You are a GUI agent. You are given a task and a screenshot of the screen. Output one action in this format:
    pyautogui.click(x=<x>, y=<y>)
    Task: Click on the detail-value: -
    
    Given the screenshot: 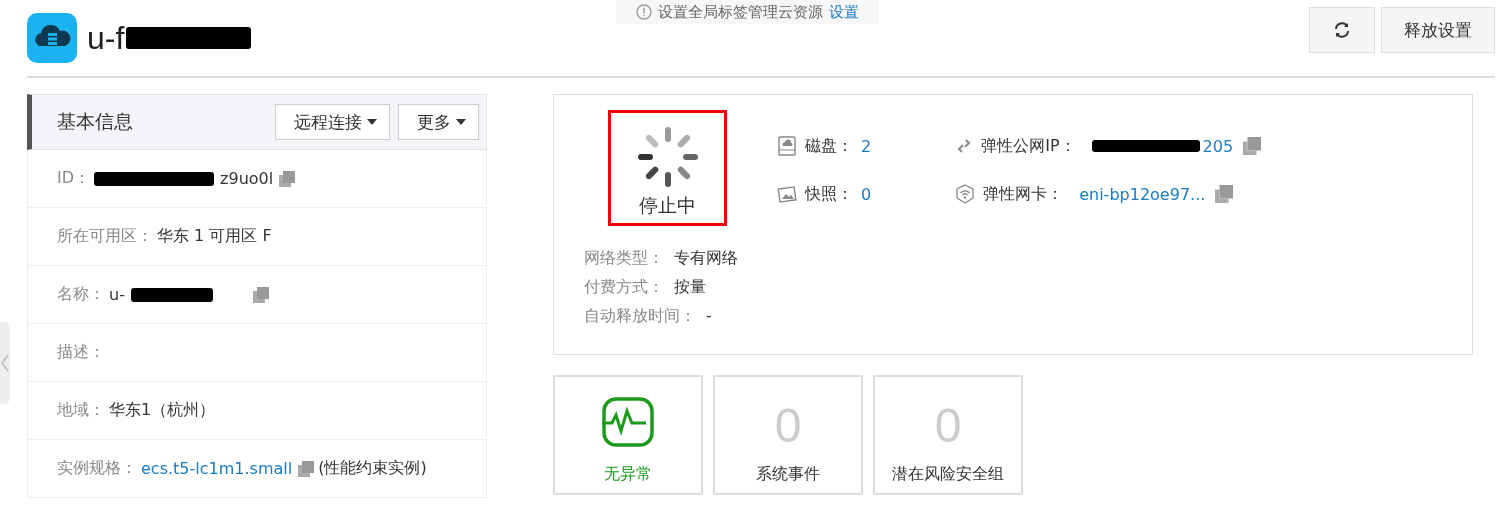 What is the action you would take?
    pyautogui.click(x=709, y=316)
    